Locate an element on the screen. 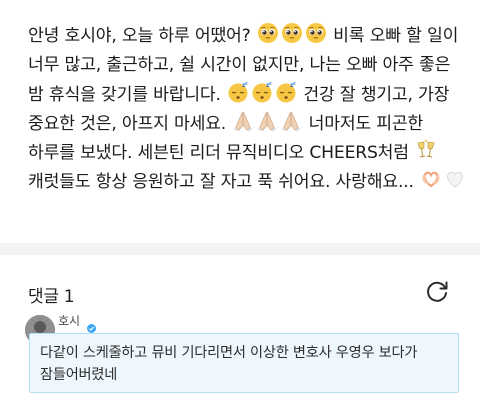 Image resolution: width=480 pixels, height=411 pixels. clinking-glasses-icon is located at coordinates (426, 150).